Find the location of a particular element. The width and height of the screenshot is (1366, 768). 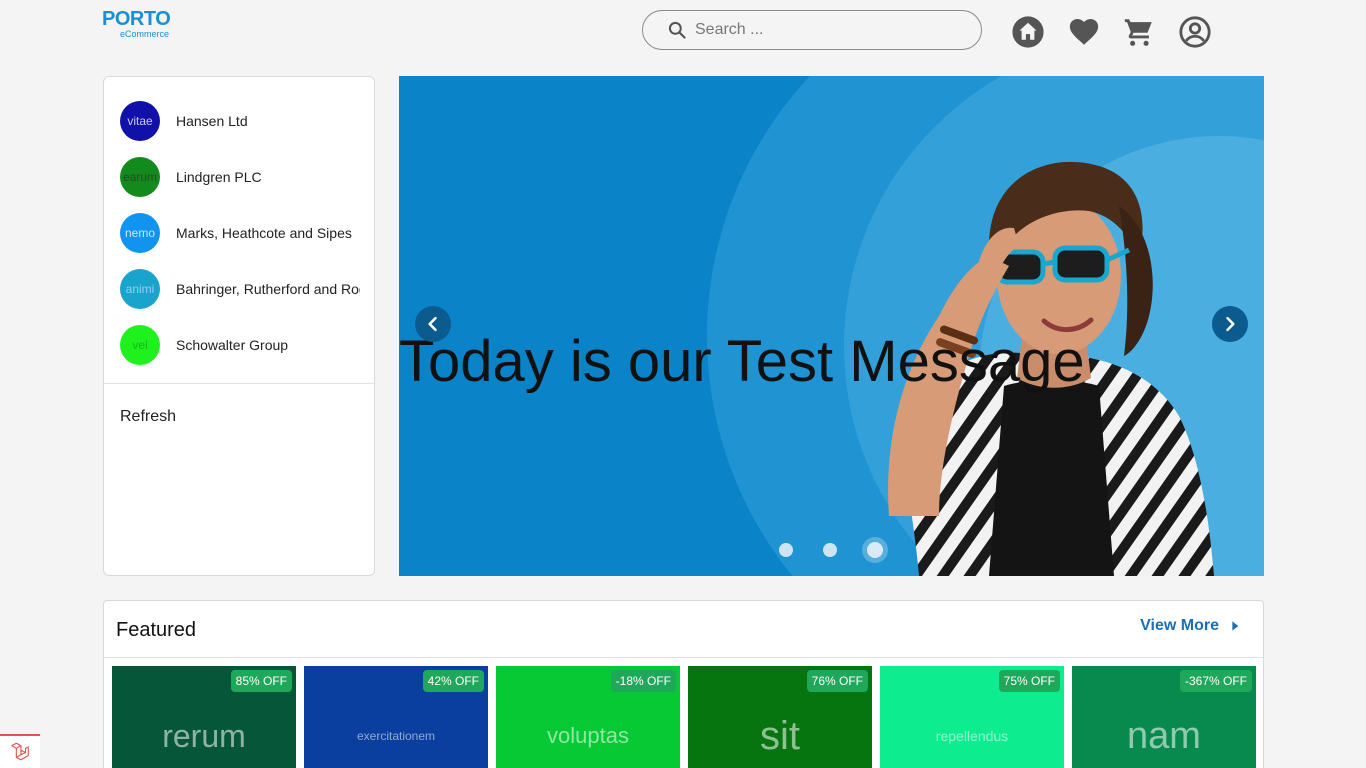

product-card: exercitationem 42% OFF is located at coordinates (396, 717).